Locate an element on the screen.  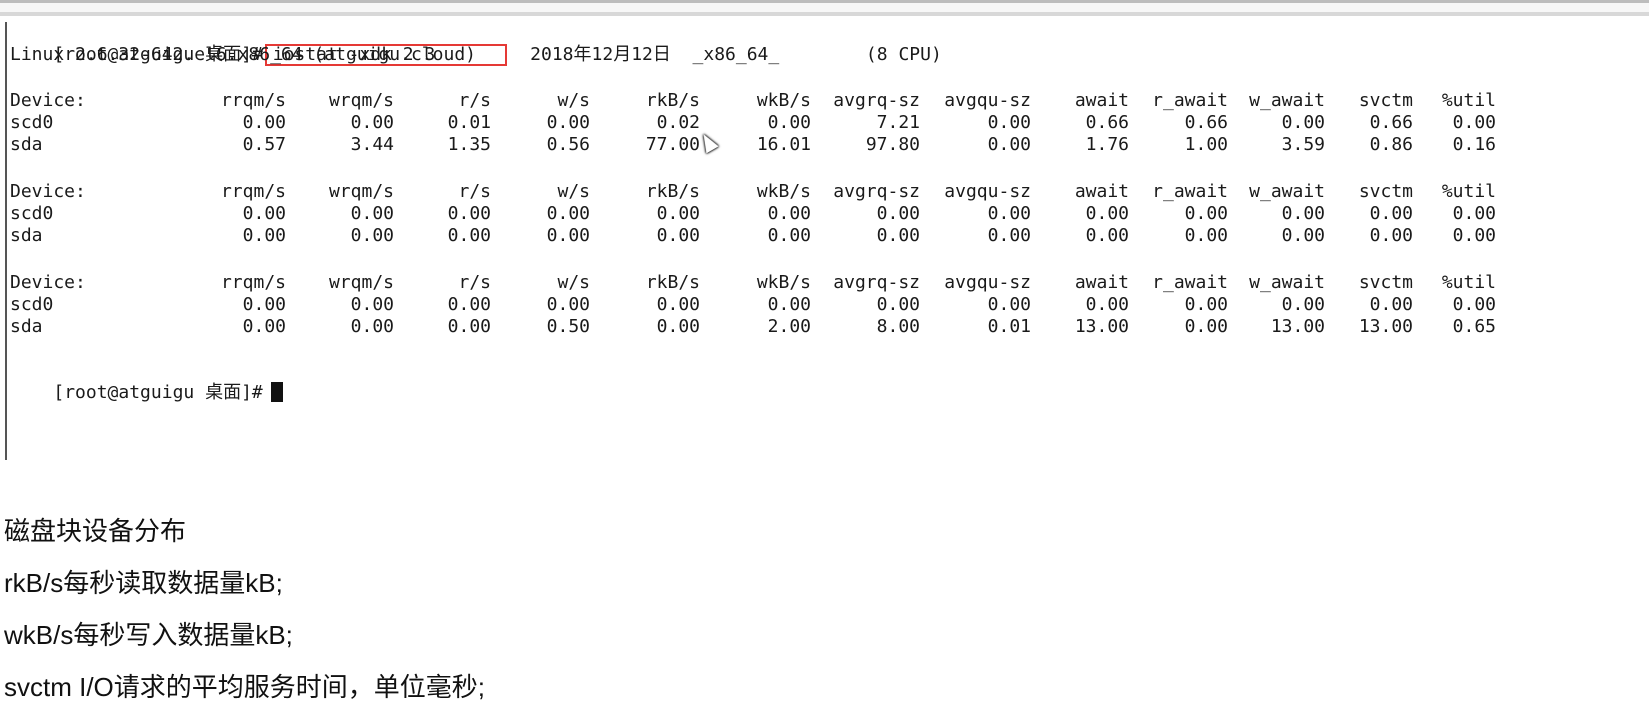
table-cell: 1.35 is located at coordinates (469, 144).